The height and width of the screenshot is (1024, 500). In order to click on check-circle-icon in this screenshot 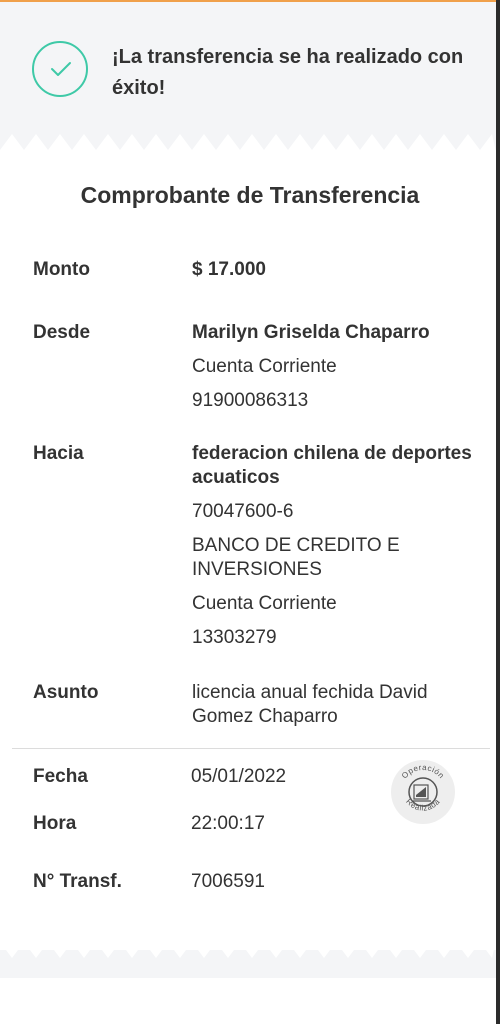, I will do `click(60, 69)`.